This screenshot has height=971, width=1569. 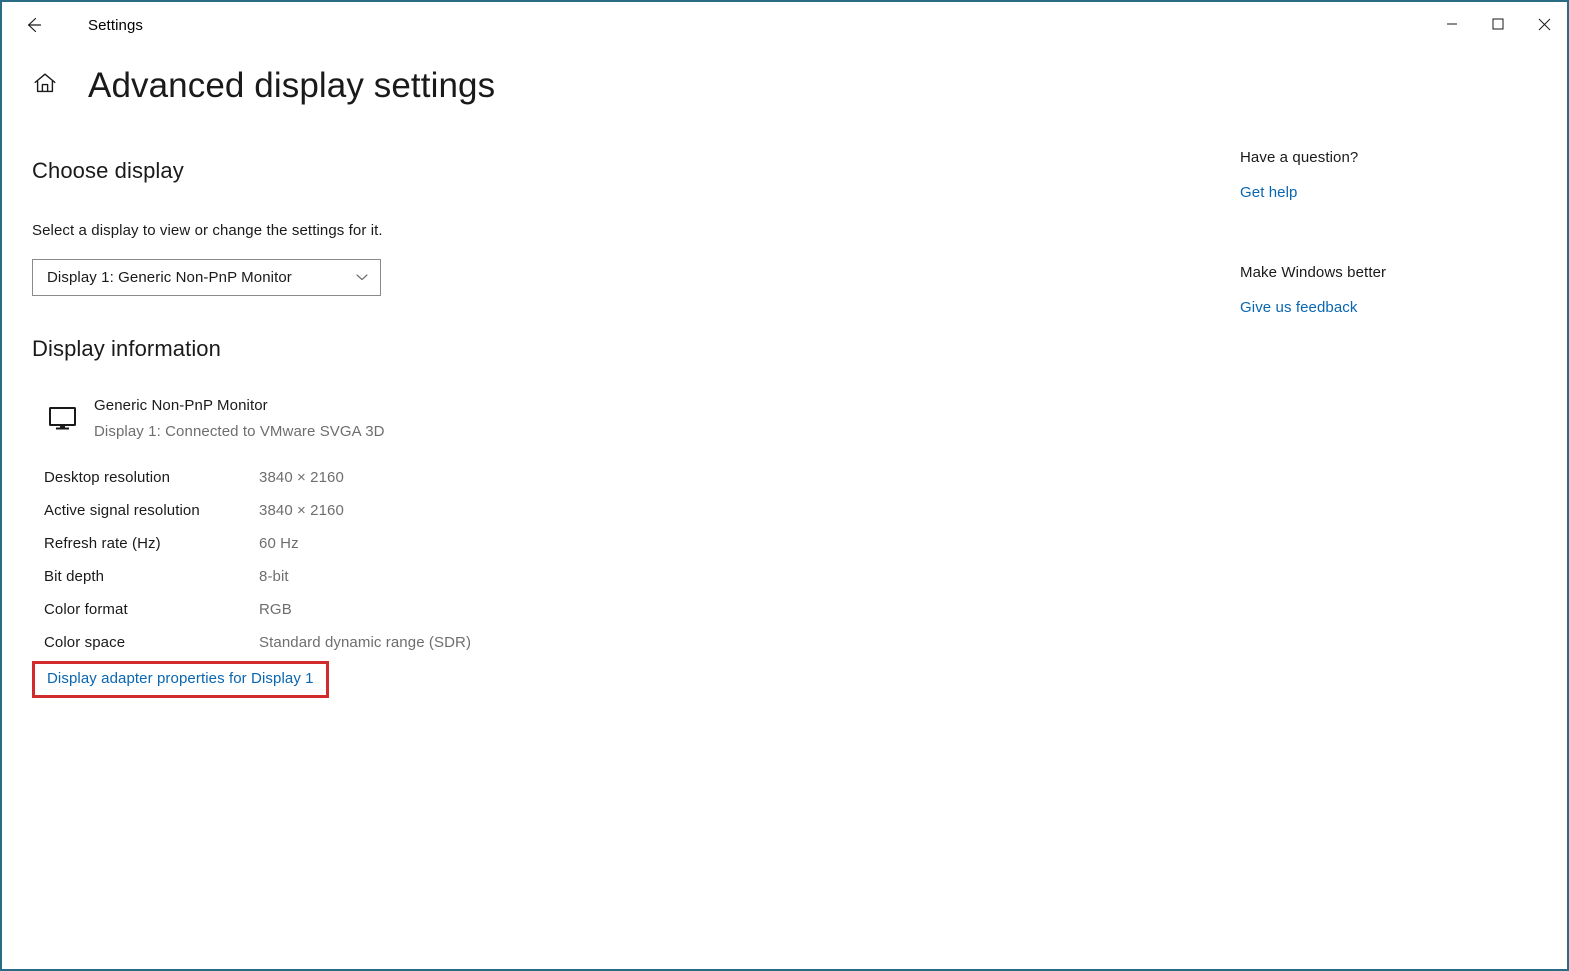 What do you see at coordinates (1390, 192) in the screenshot?
I see `get-help-link: Get help` at bounding box center [1390, 192].